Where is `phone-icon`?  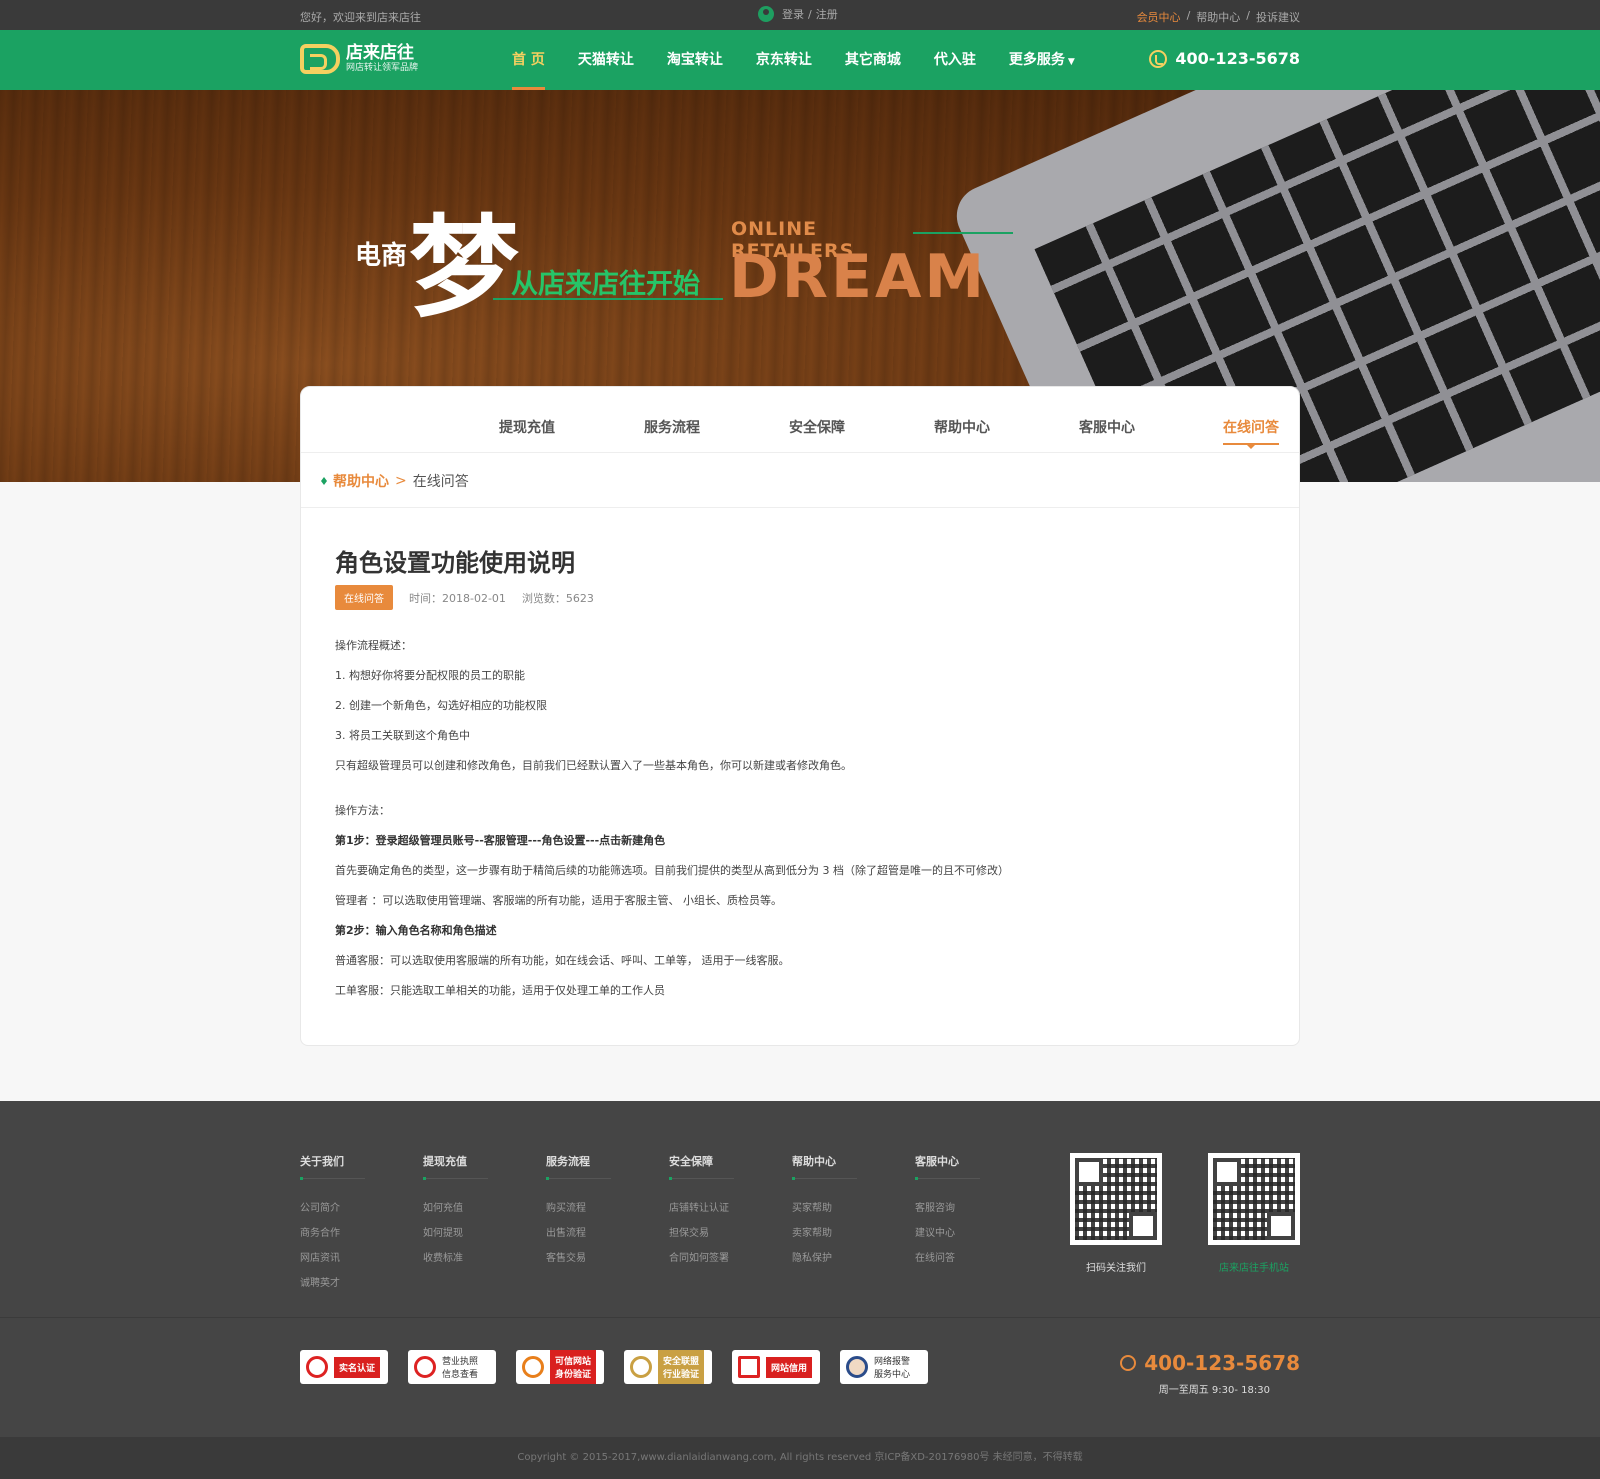 phone-icon is located at coordinates (1158, 58).